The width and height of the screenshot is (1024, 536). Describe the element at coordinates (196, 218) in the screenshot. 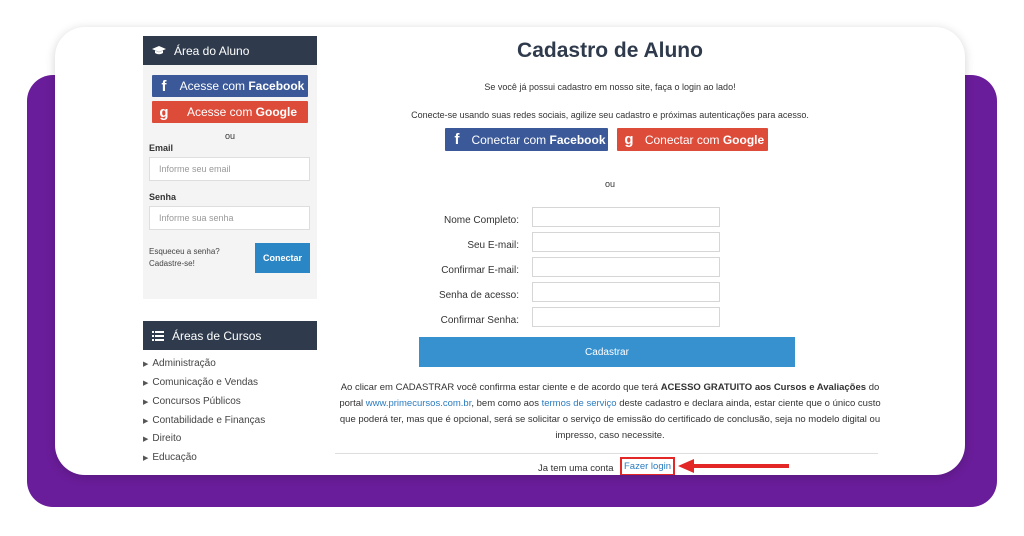

I see `password-placeholder: Informe sua senha` at that location.